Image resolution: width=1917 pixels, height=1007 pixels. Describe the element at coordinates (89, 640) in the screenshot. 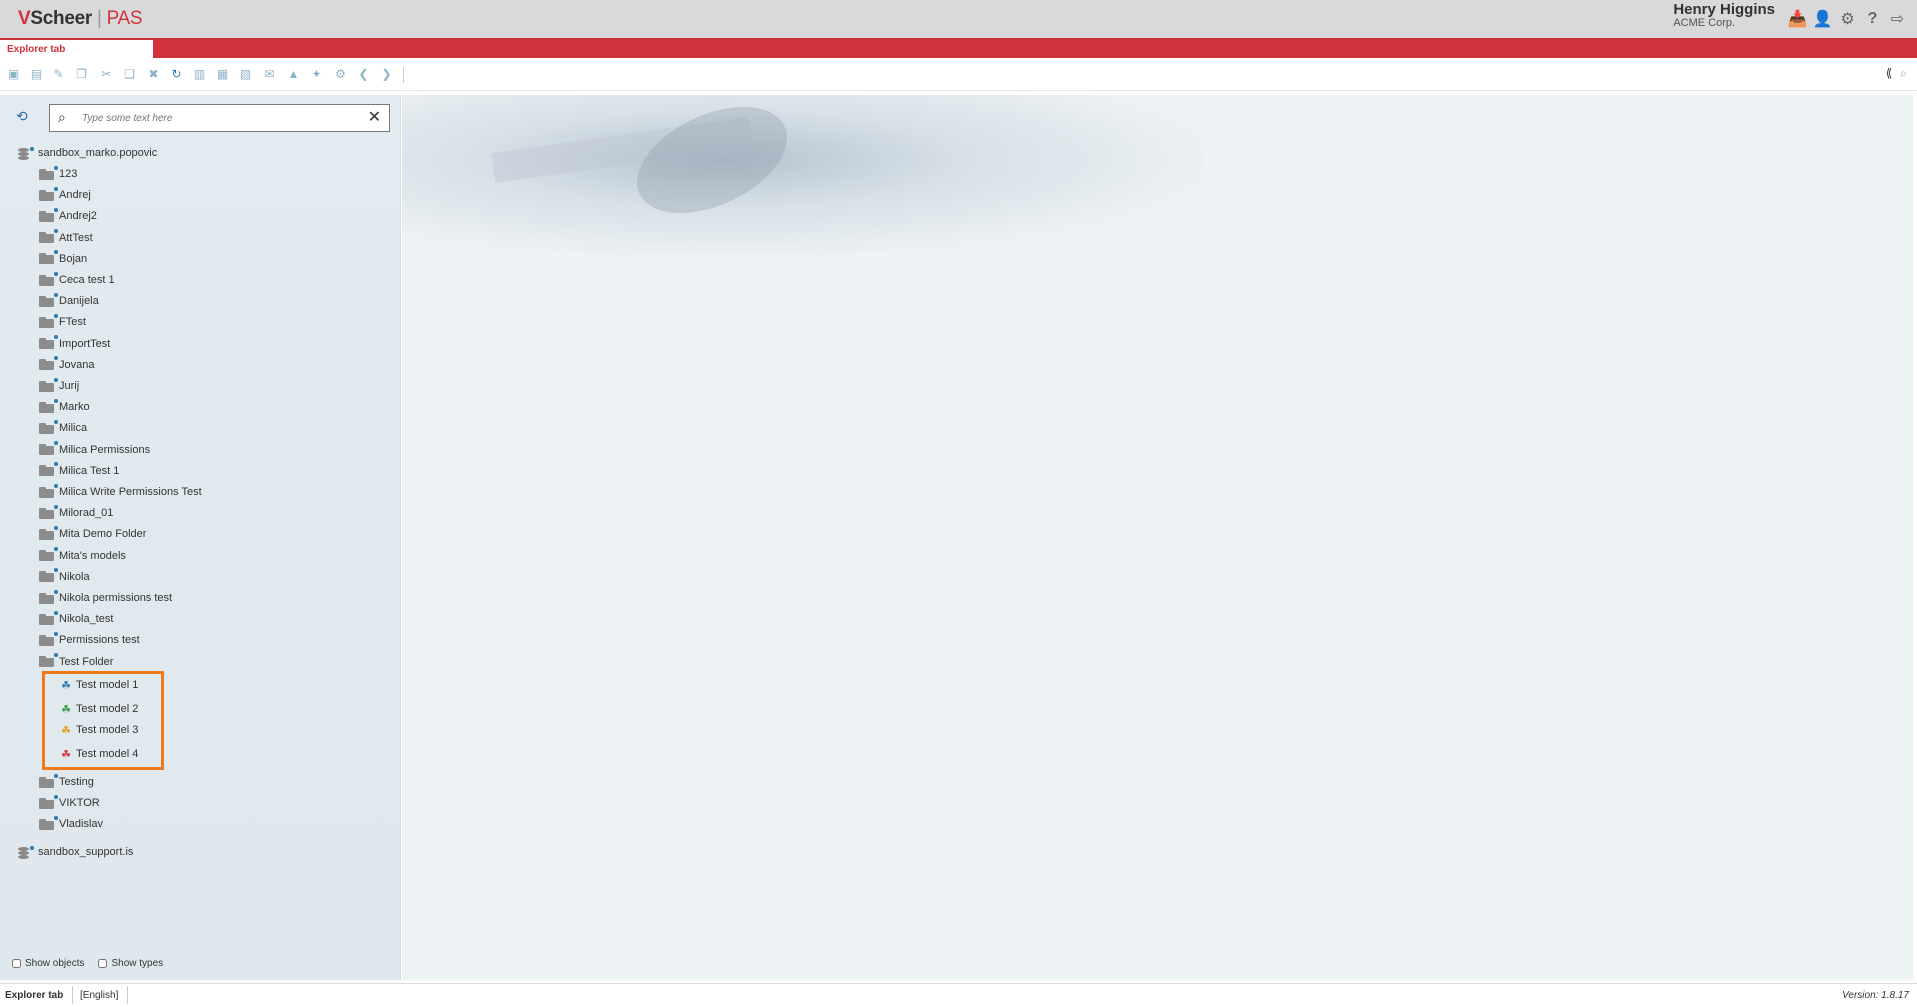

I see `tree-folder: Permissions test` at that location.